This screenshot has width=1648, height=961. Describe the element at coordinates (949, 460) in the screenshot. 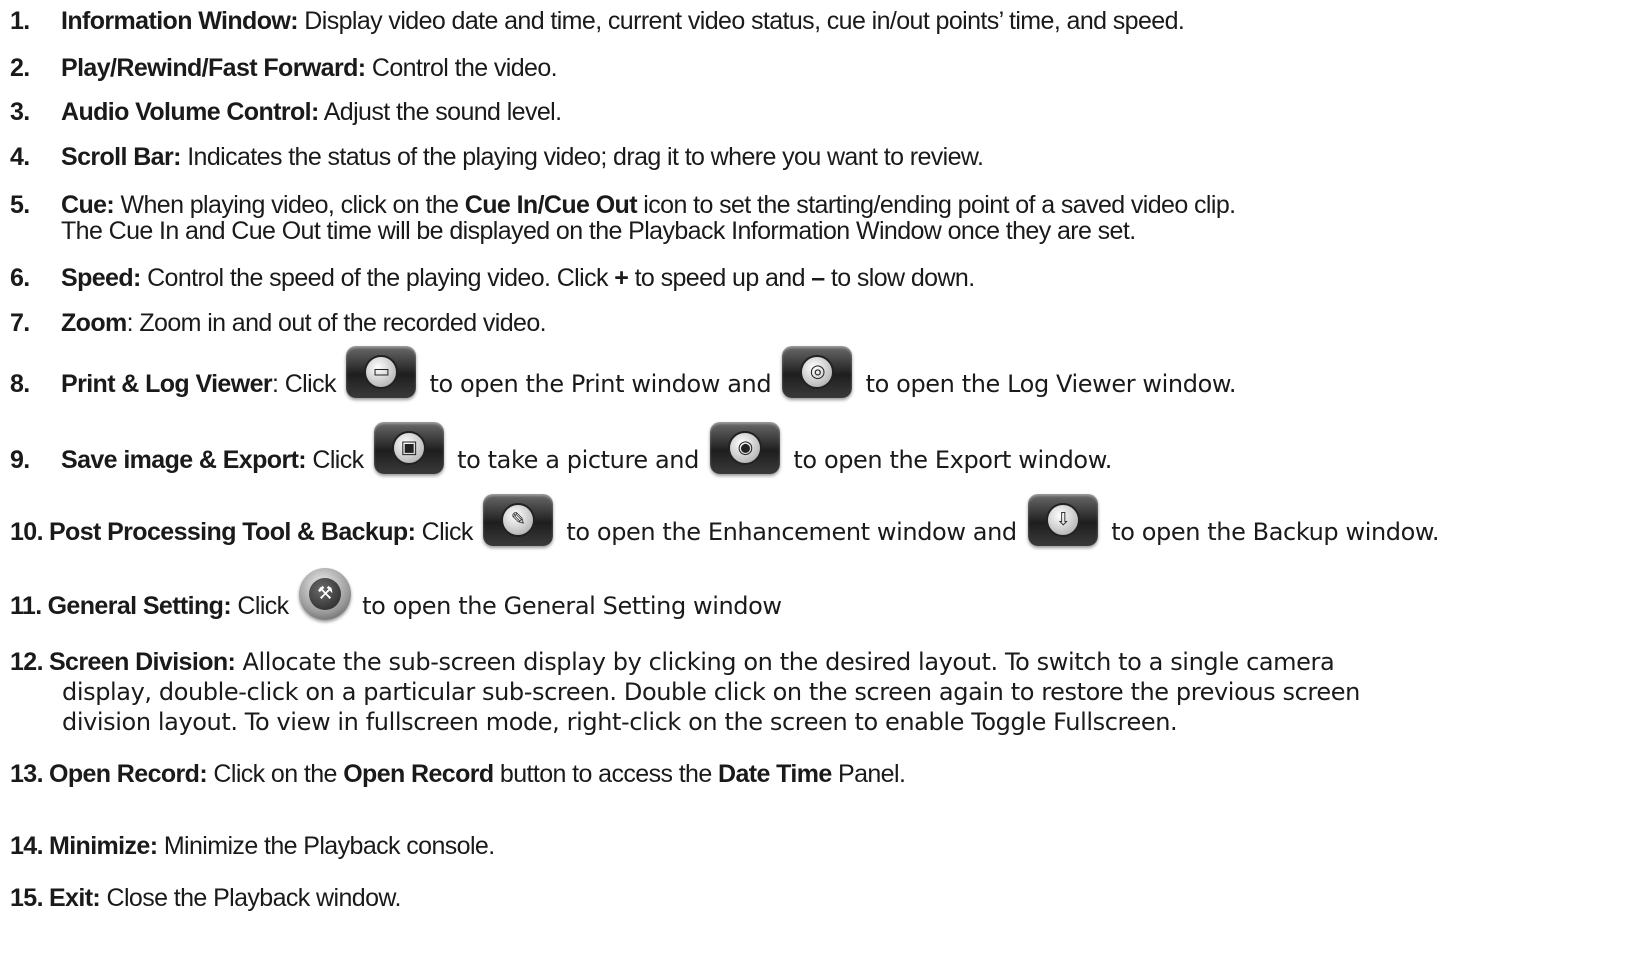

I see `item-text: to open the Export window.` at that location.